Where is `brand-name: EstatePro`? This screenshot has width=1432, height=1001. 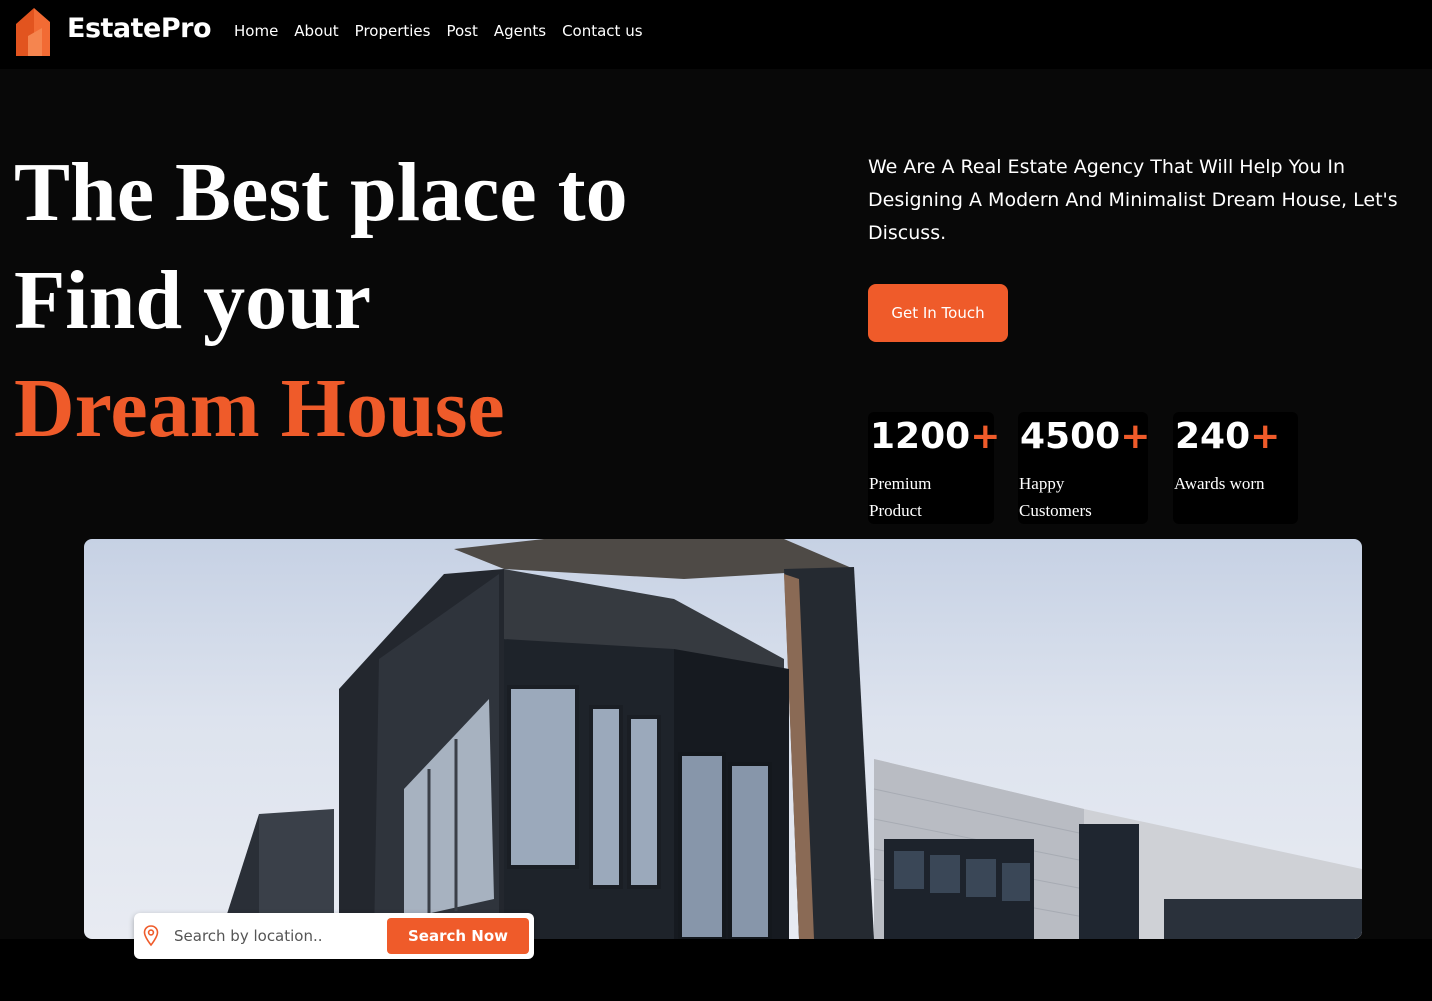
brand-name: EstatePro is located at coordinates (139, 28).